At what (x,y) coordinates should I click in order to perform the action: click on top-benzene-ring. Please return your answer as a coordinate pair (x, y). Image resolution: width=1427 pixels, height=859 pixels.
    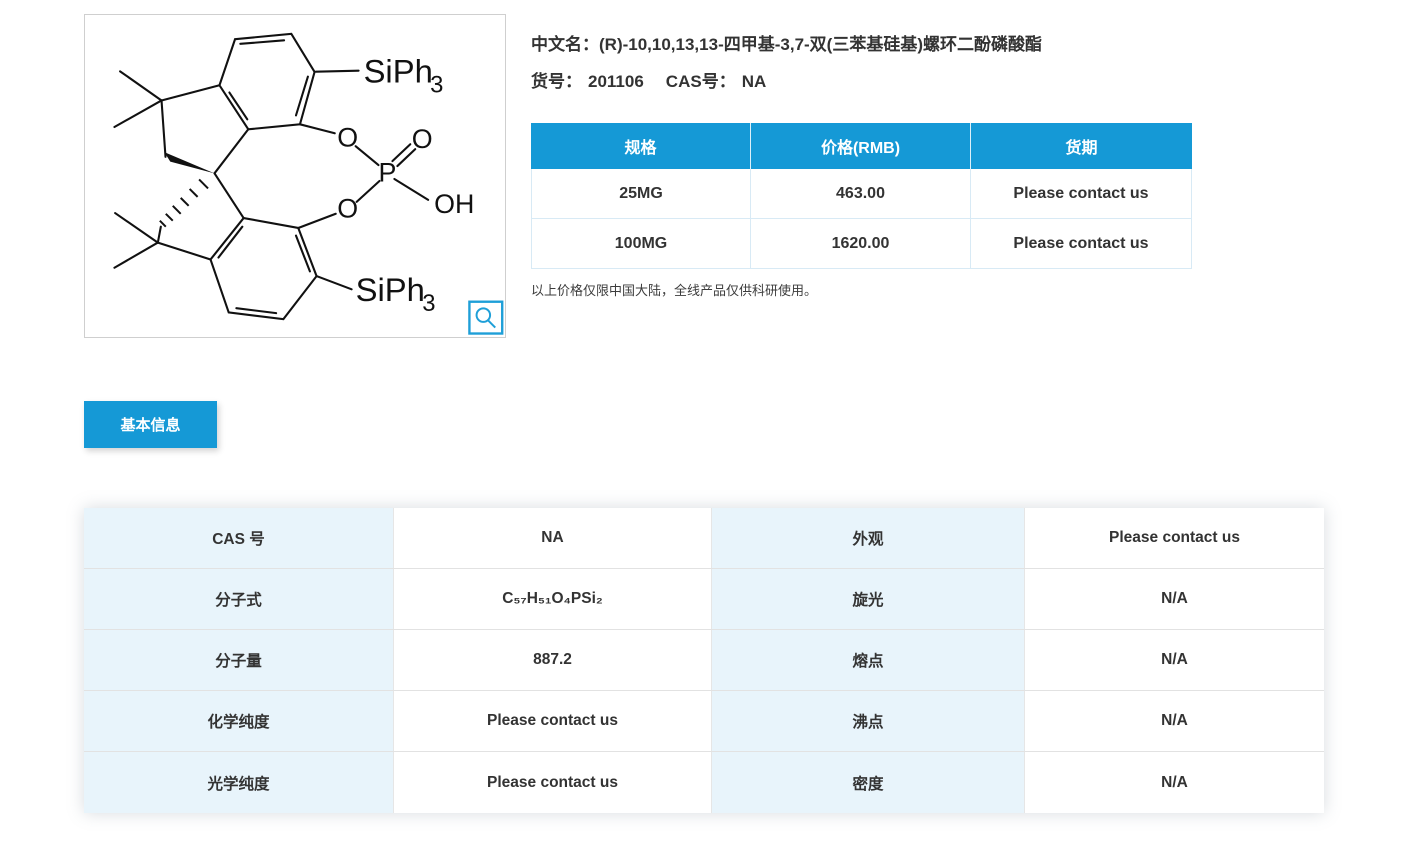
    Looking at the image, I should click on (267, 81).